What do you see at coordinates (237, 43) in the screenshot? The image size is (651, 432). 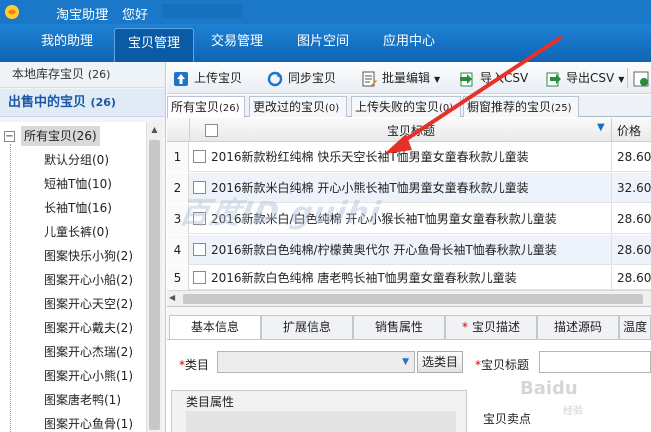 I see `menu-trade-management: 交易管理` at bounding box center [237, 43].